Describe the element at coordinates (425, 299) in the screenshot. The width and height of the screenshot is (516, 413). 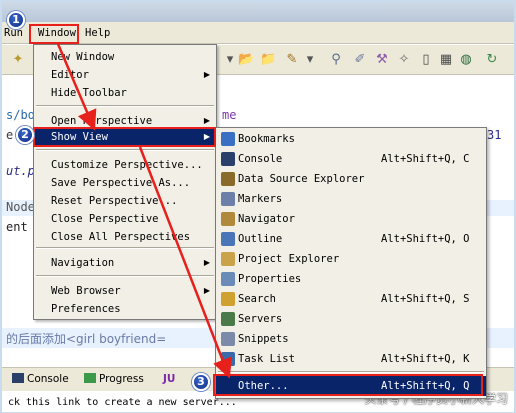
I see `show-view-item-shortcut: Alt+Shift+Q, S` at that location.